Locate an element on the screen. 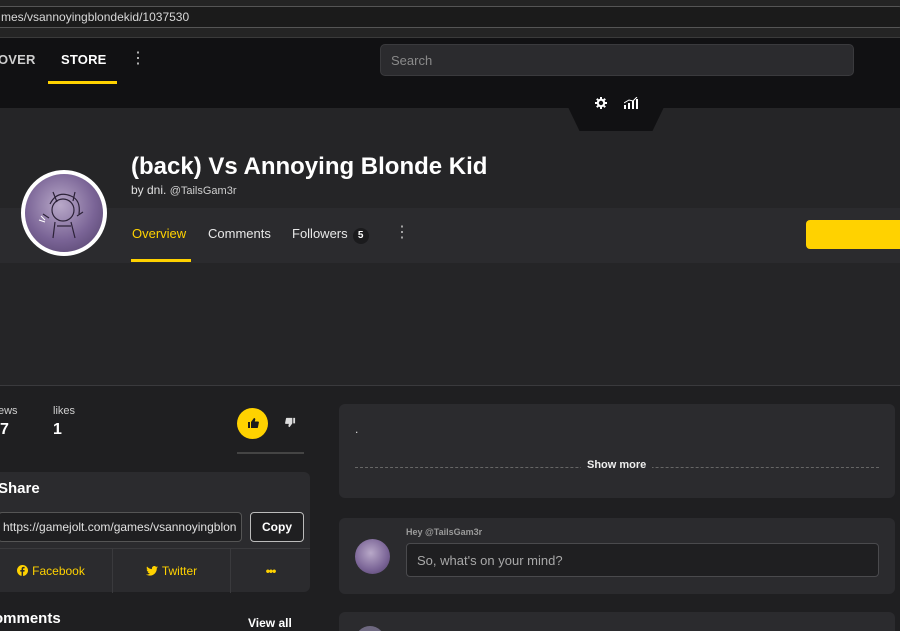  post-greeting: Hey @TailsGam3r is located at coordinates (444, 532).